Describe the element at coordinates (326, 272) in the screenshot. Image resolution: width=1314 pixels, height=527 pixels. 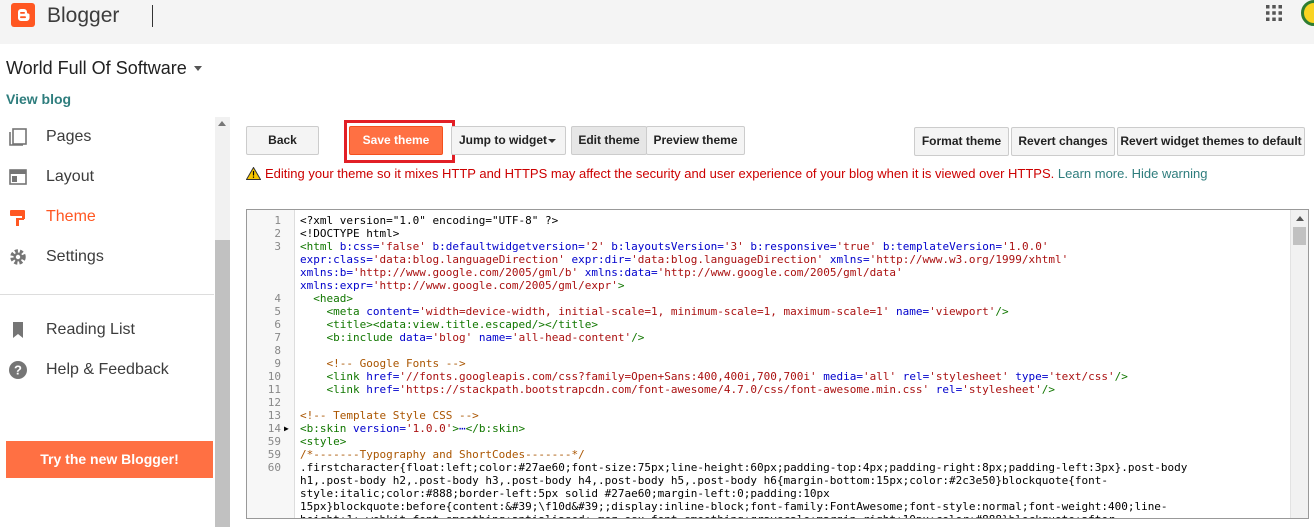
I see `code-token: xmlns:b=` at that location.